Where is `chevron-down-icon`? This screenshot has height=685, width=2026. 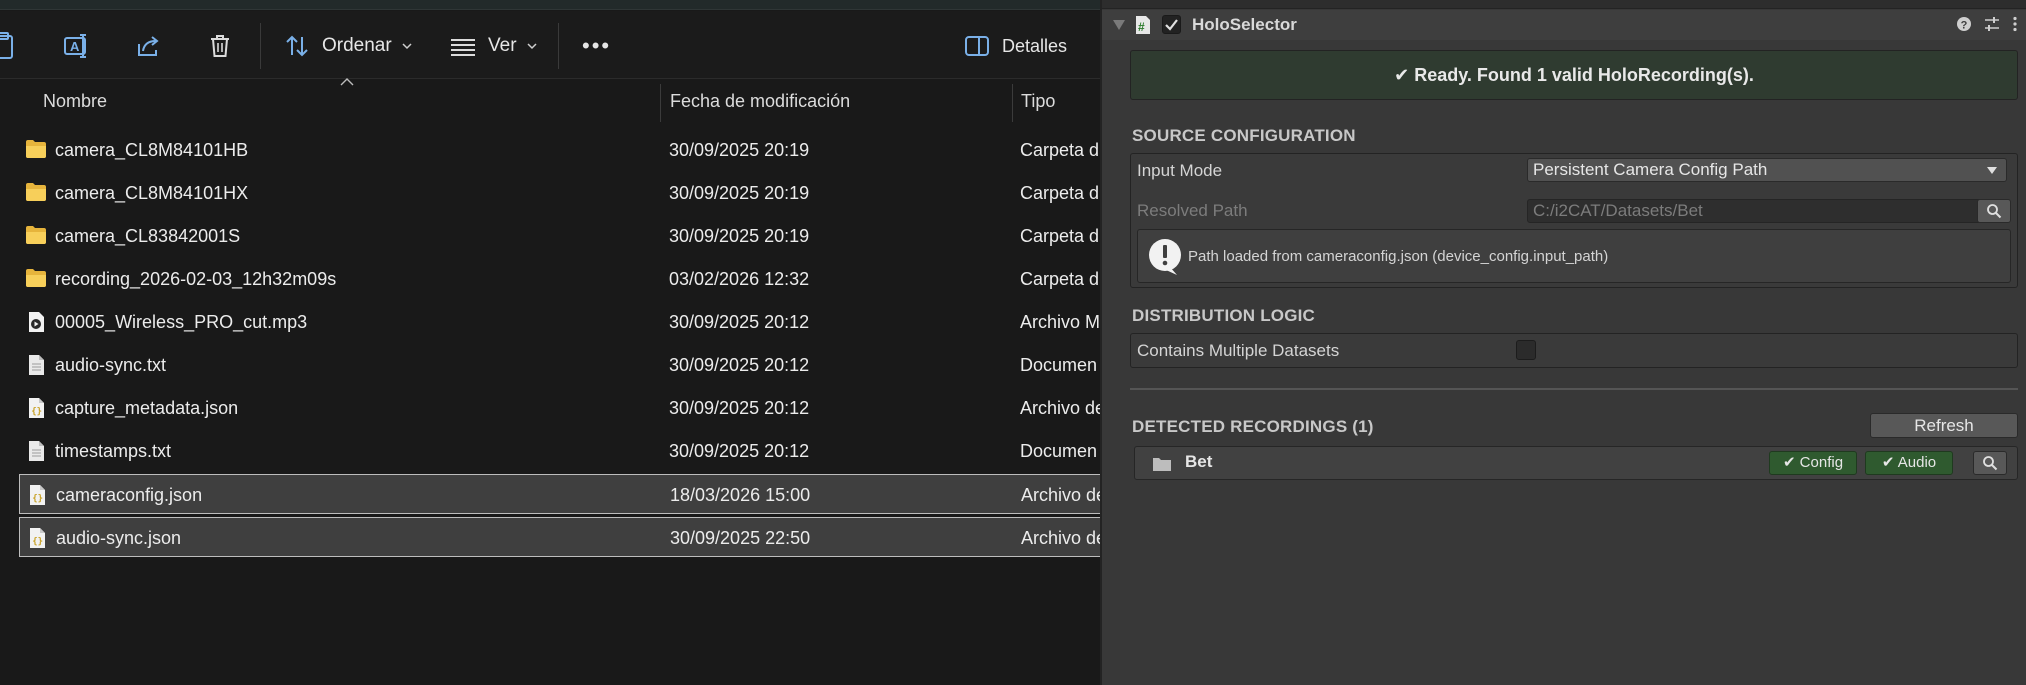
chevron-down-icon is located at coordinates (407, 46).